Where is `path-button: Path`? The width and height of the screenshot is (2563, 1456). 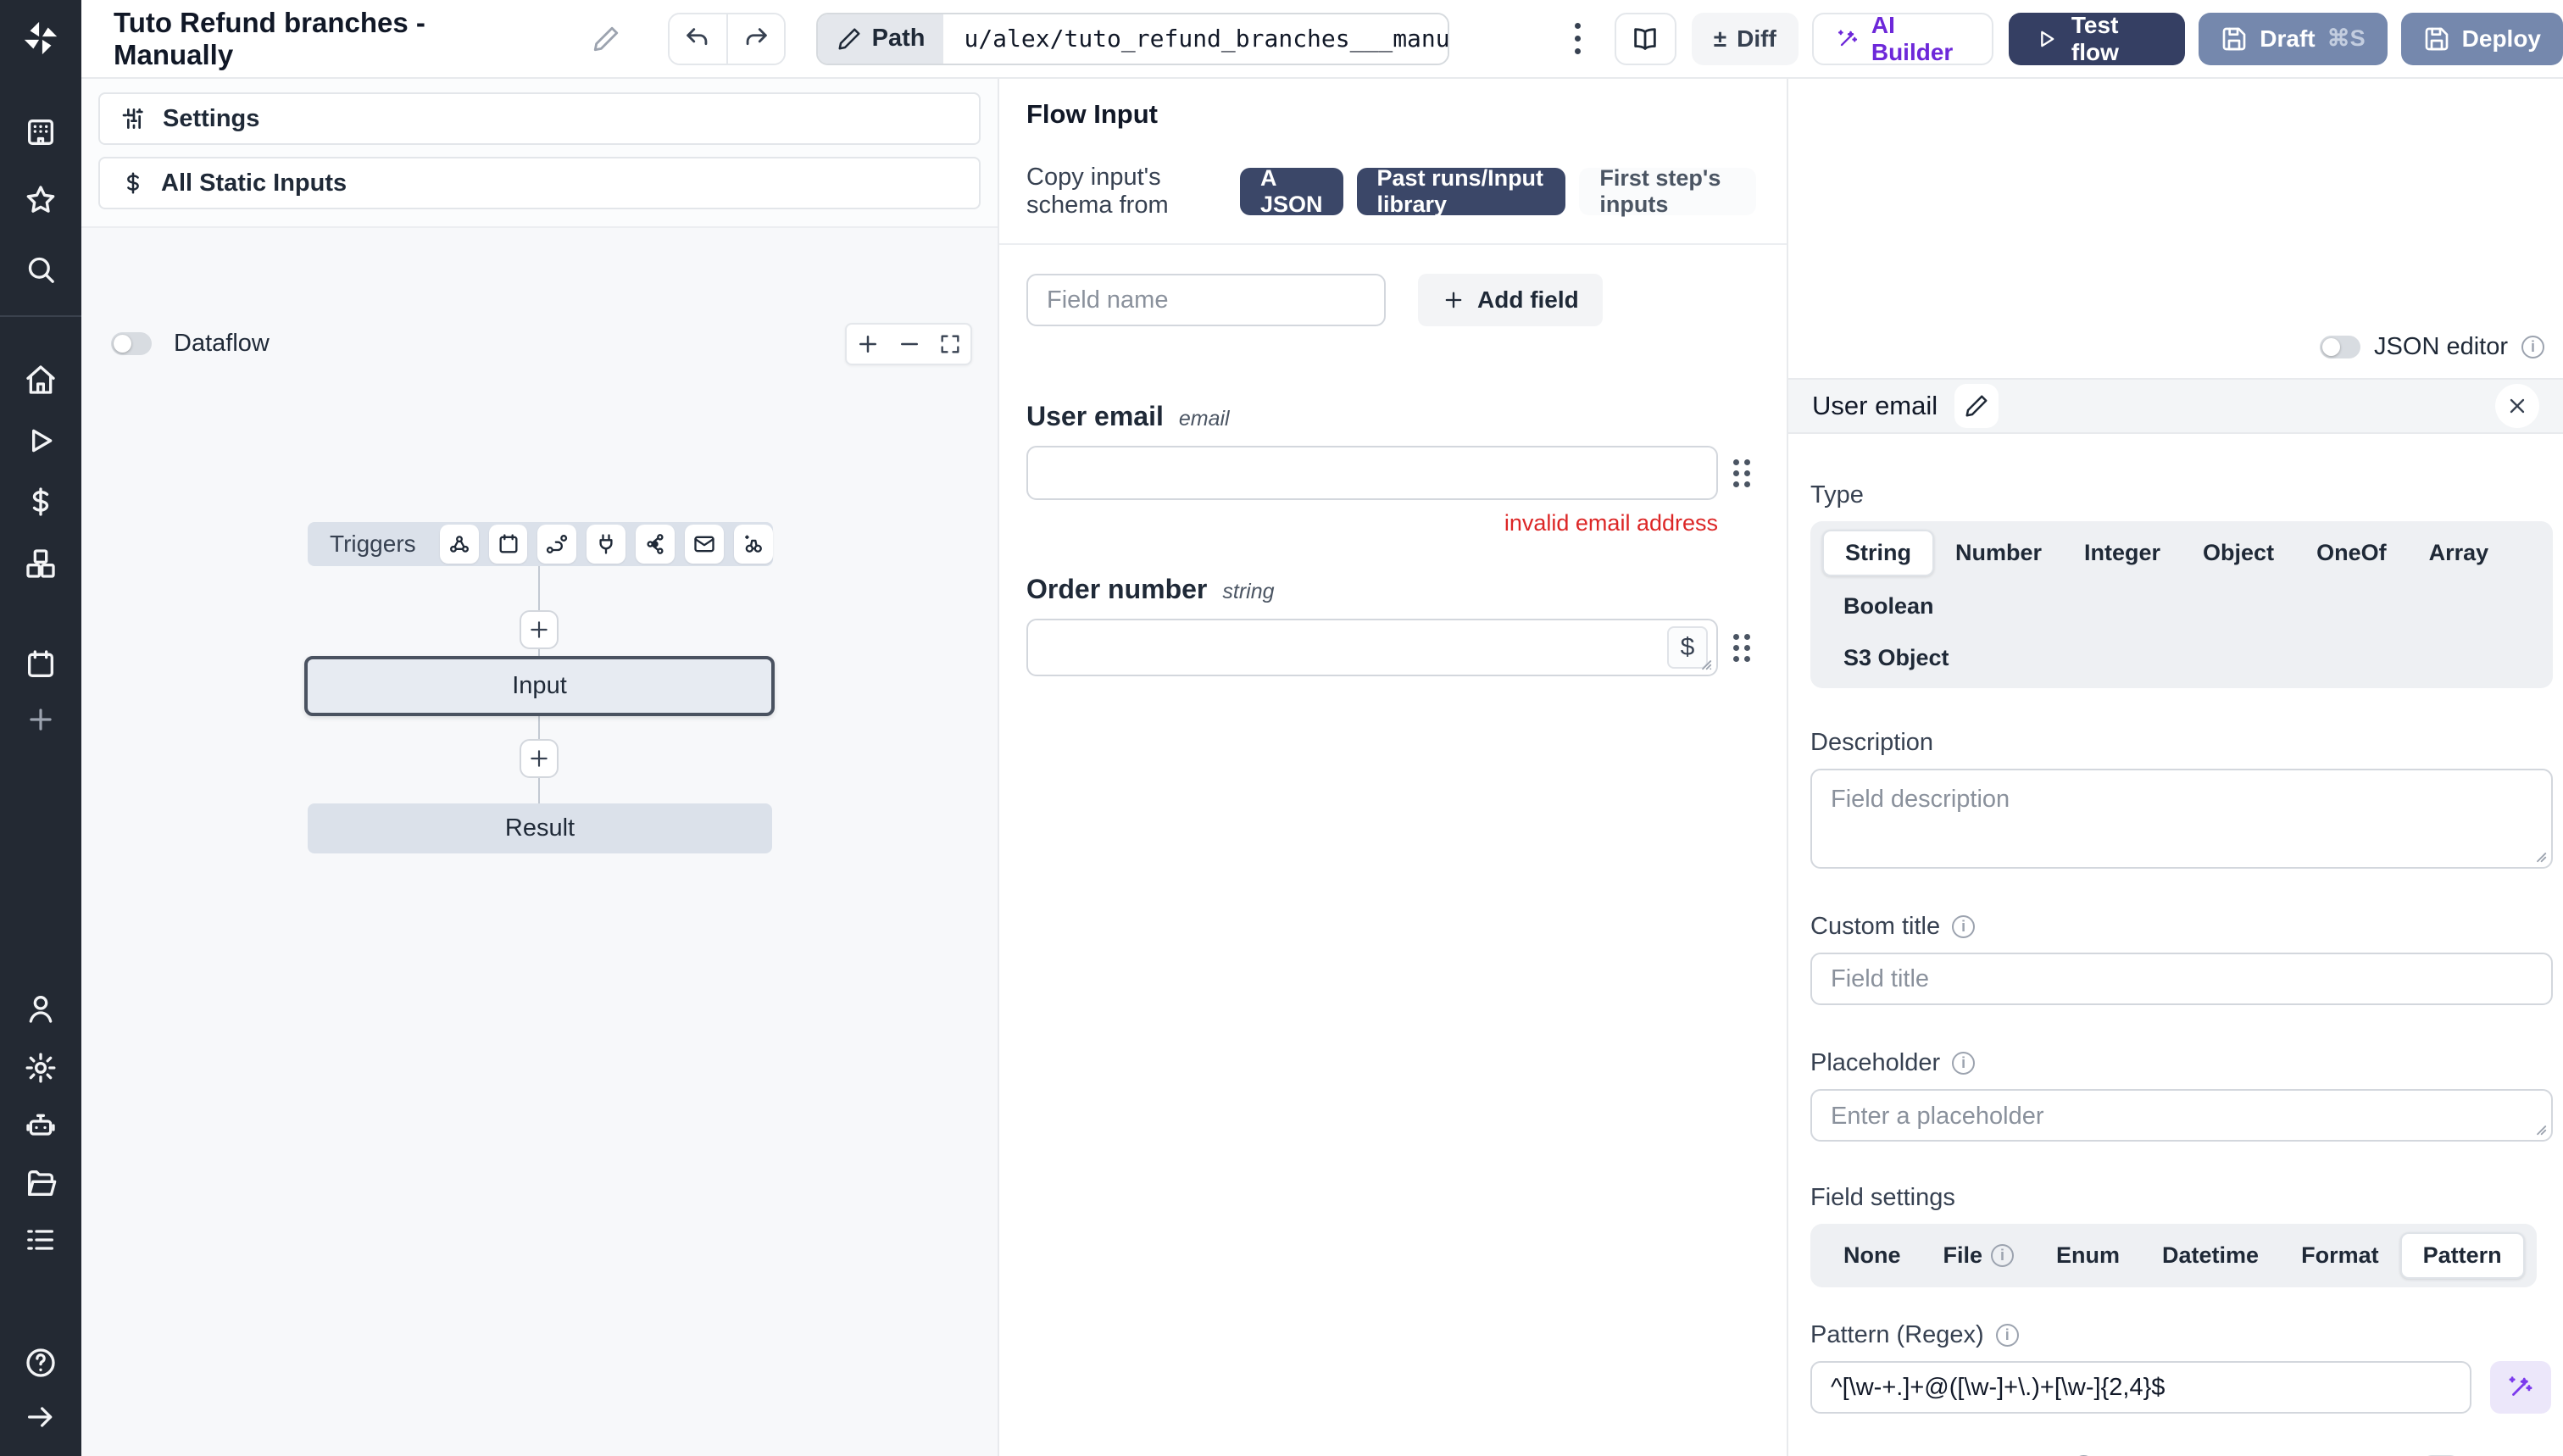
path-button: Path is located at coordinates (880, 39).